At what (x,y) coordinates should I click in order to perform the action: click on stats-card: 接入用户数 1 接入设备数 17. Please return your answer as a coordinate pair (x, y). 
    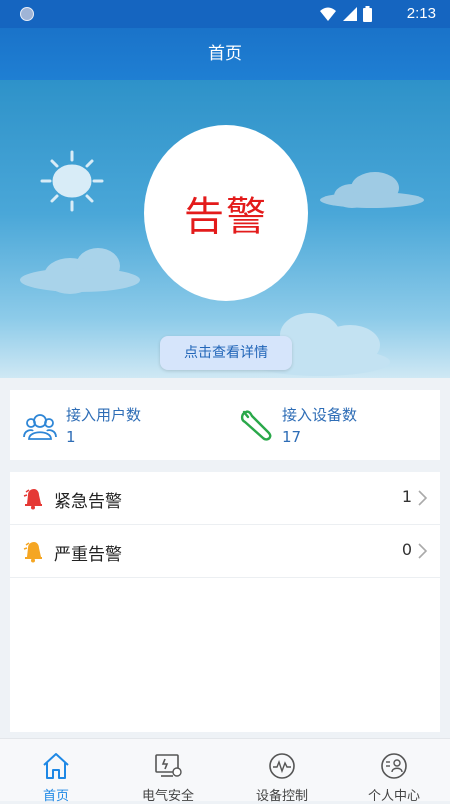
    Looking at the image, I should click on (225, 425).